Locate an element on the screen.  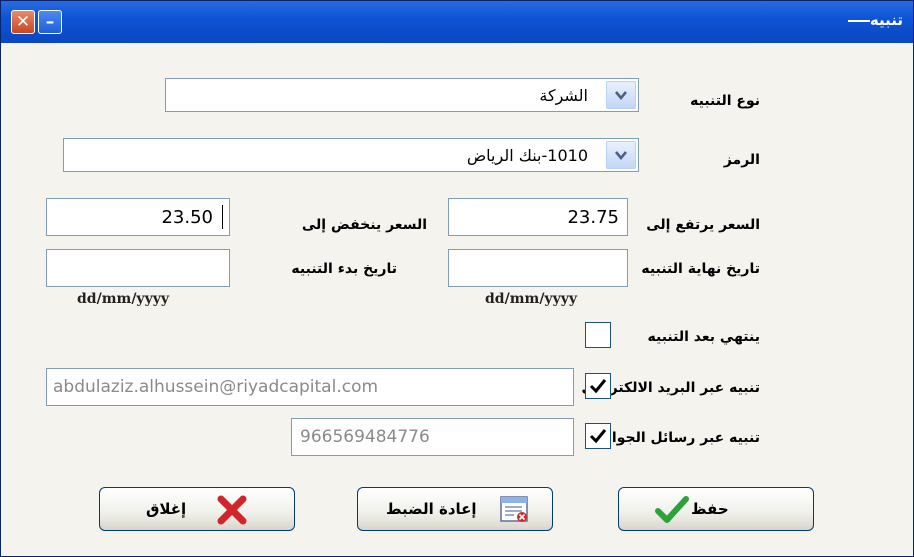
sms-alert-label: تنبيه عبر رسائل الجوال is located at coordinates (679, 438).